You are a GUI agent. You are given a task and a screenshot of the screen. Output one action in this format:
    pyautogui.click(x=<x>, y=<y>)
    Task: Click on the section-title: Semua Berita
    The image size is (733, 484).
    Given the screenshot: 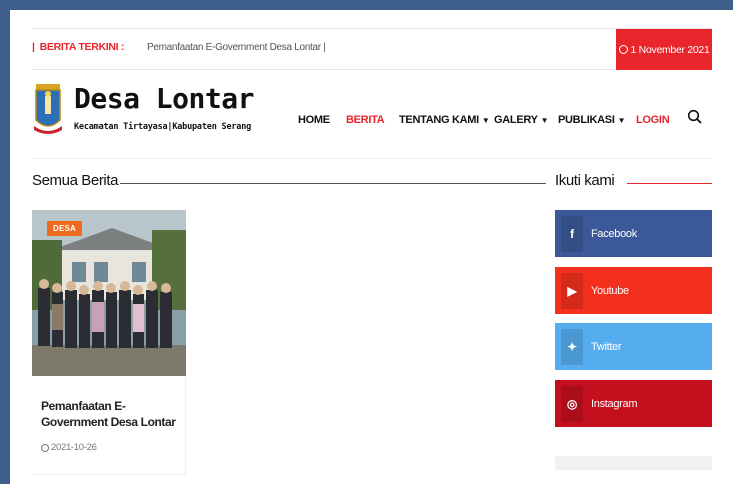 What is the action you would take?
    pyautogui.click(x=75, y=180)
    